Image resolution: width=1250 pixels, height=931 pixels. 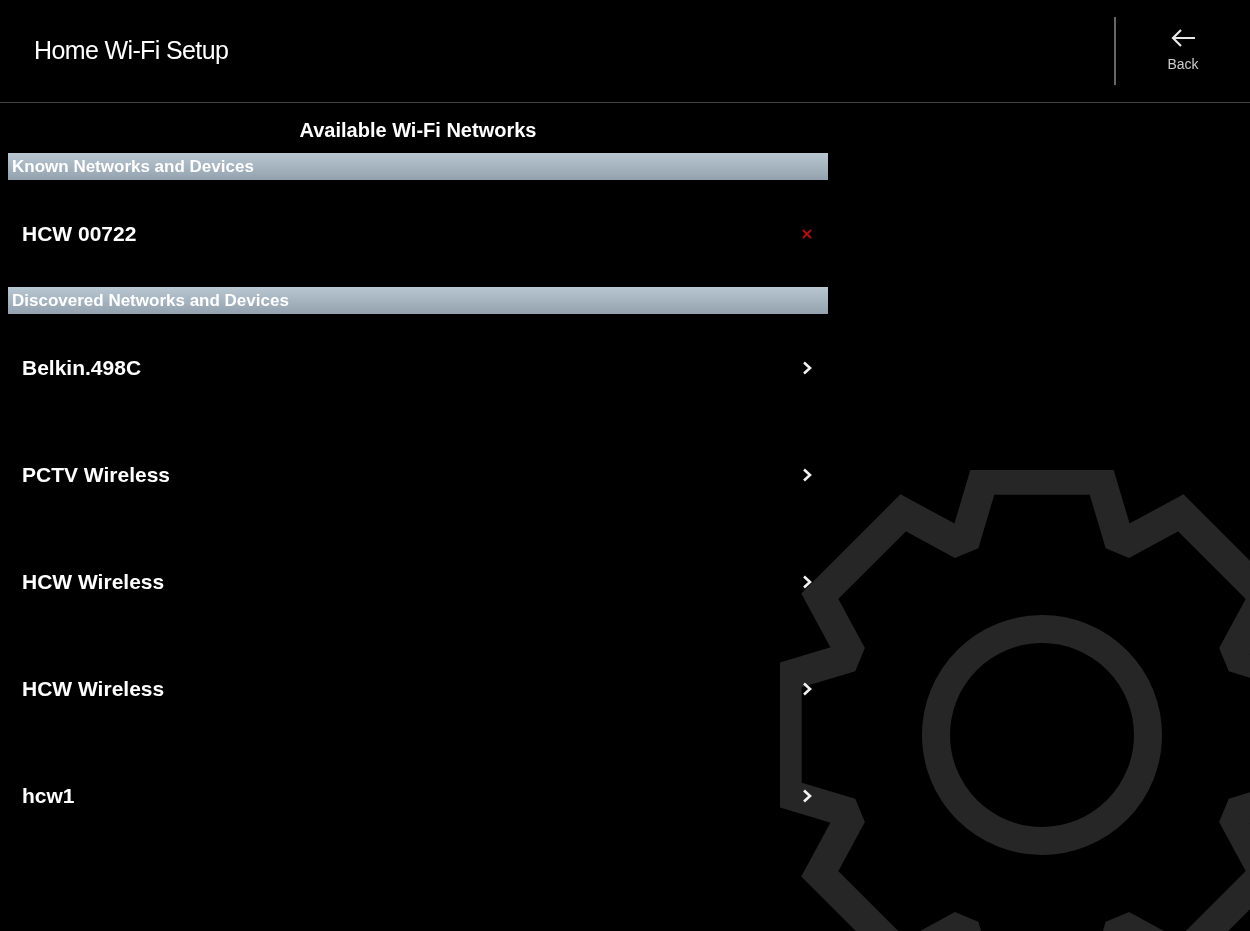 I want to click on network-name: HCW 00722, so click(x=79, y=233).